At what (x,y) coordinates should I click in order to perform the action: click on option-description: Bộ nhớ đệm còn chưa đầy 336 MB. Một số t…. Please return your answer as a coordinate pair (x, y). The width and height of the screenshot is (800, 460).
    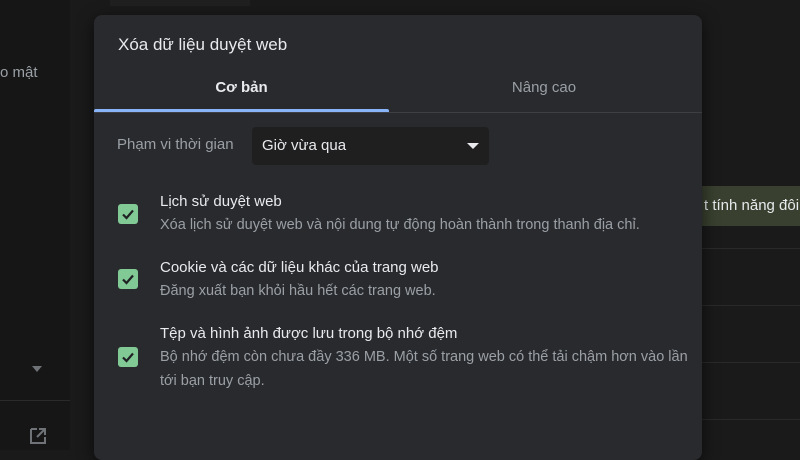
    Looking at the image, I should click on (424, 369).